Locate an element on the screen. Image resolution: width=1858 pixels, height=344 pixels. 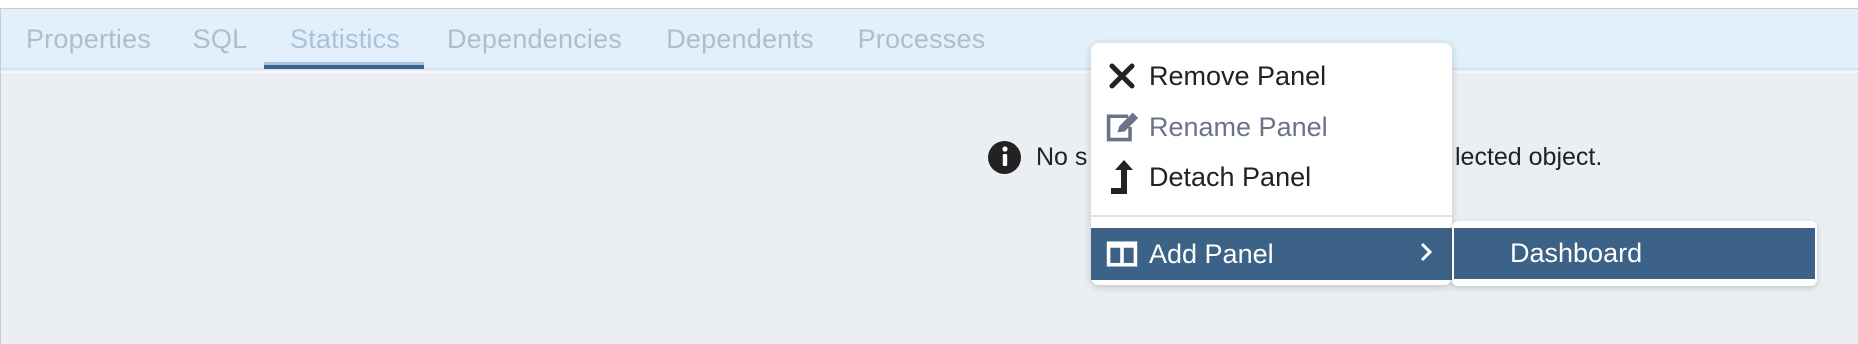
menu-item-label: Remove Panel is located at coordinates (1238, 75).